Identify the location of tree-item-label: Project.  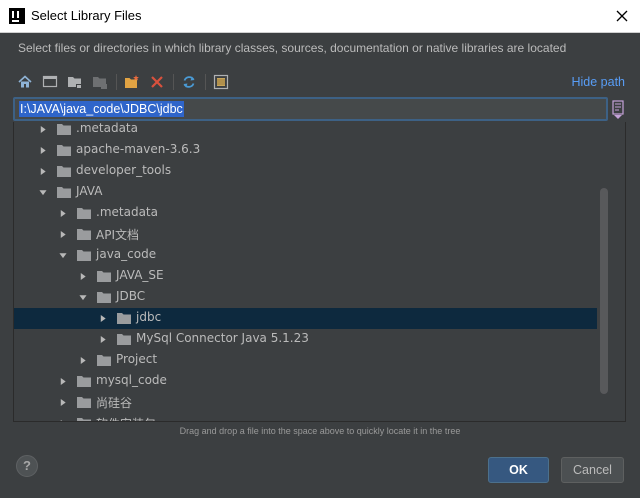
(137, 359).